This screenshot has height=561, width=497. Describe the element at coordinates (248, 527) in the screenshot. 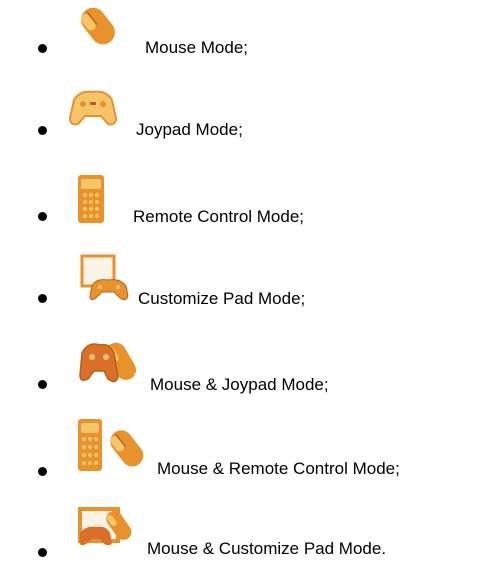

I see `list-item: Mouse & Customize Pad Mode.` at that location.